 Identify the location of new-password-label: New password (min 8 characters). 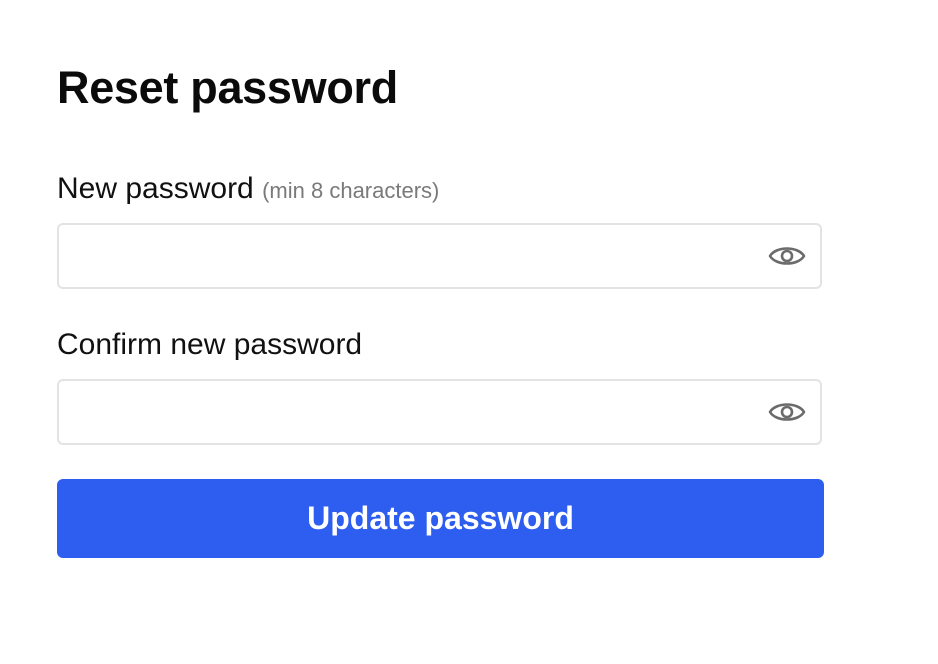
(248, 190).